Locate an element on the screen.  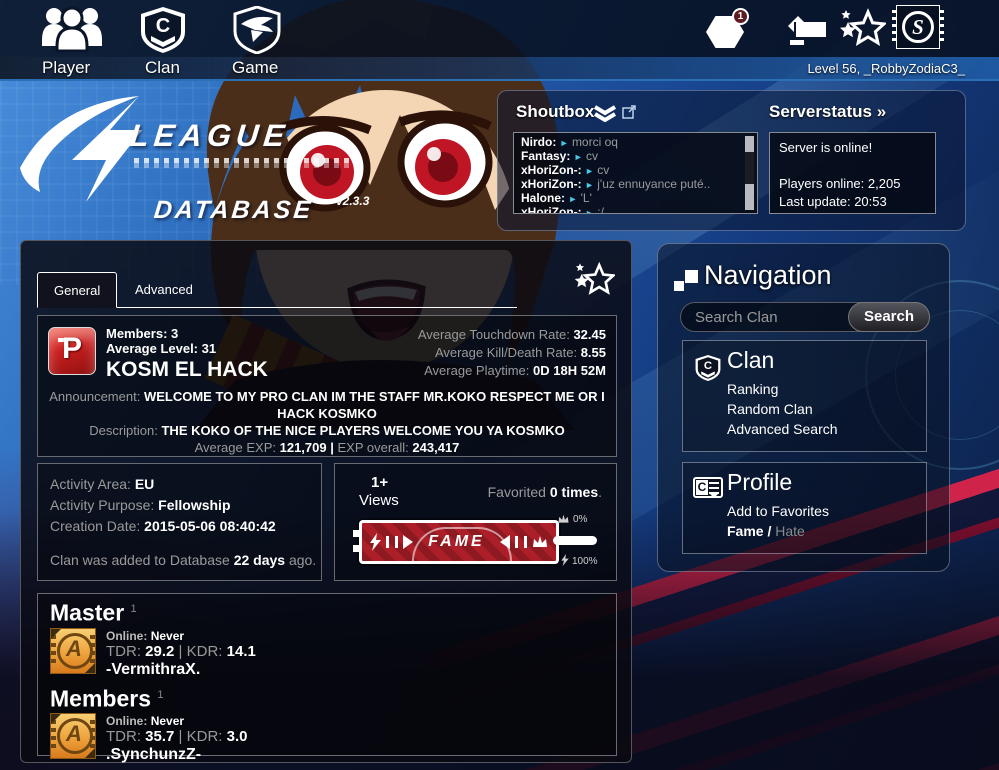
link-random-clan: Random Clan is located at coordinates (782, 409).